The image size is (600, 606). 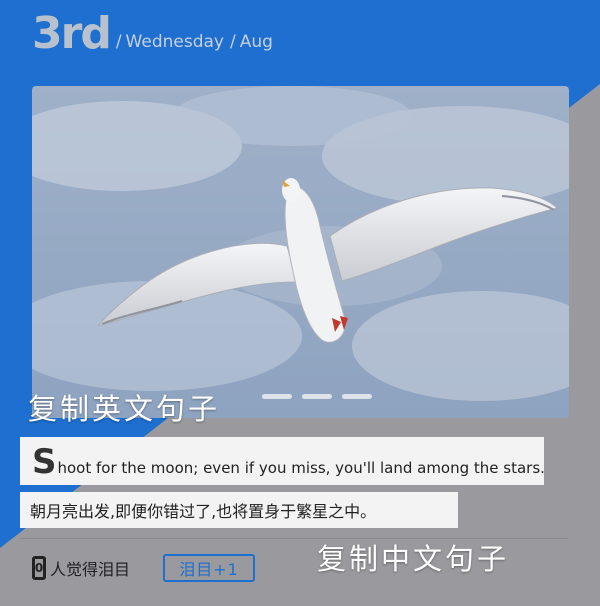 I want to click on copy-chinese-label: 复制中文句子, so click(x=413, y=557).